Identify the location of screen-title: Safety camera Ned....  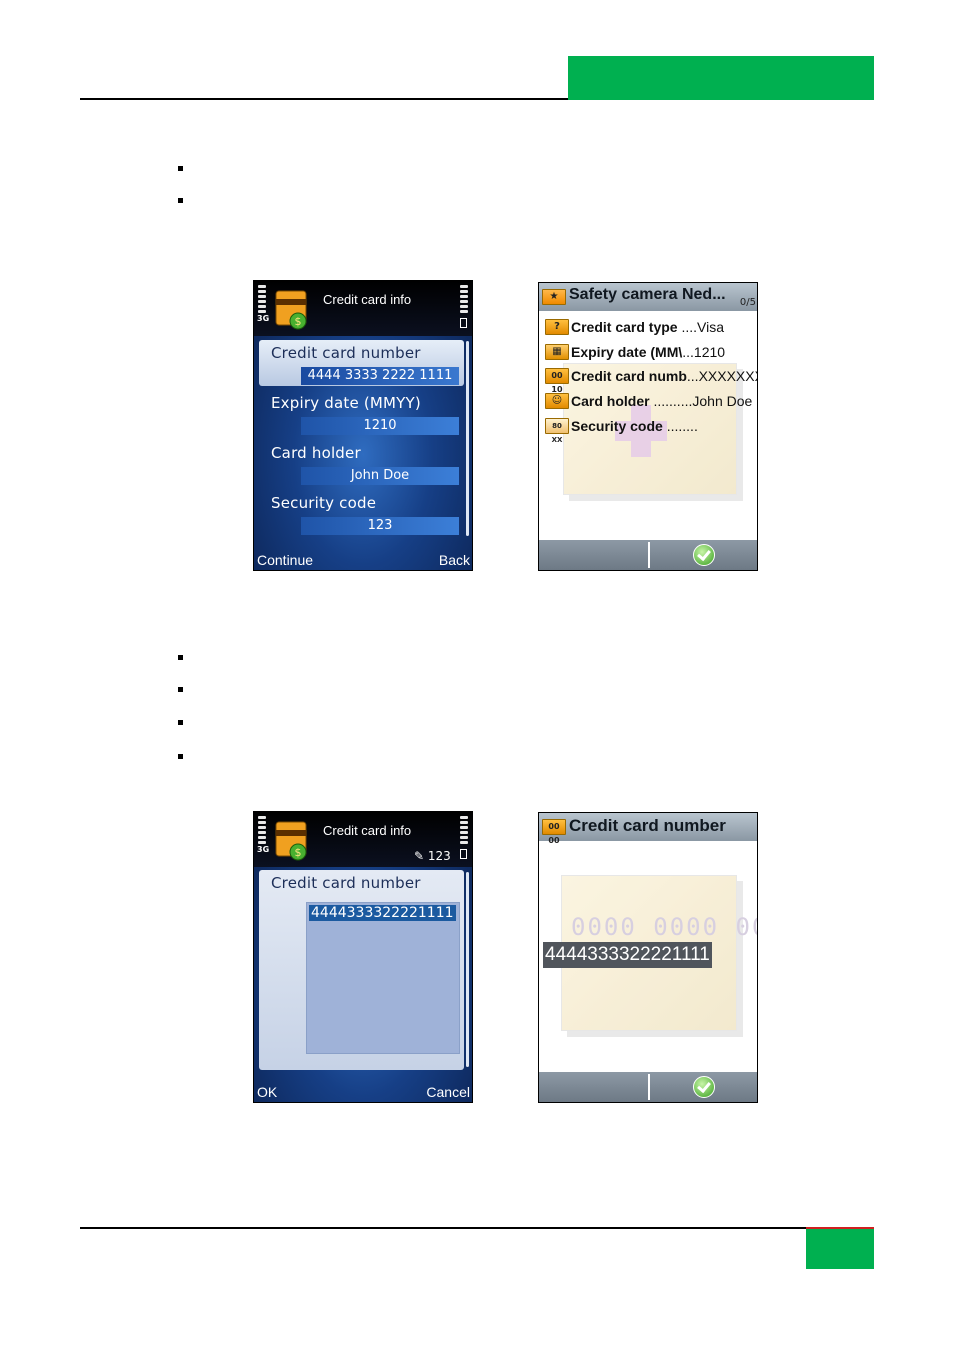
(647, 294).